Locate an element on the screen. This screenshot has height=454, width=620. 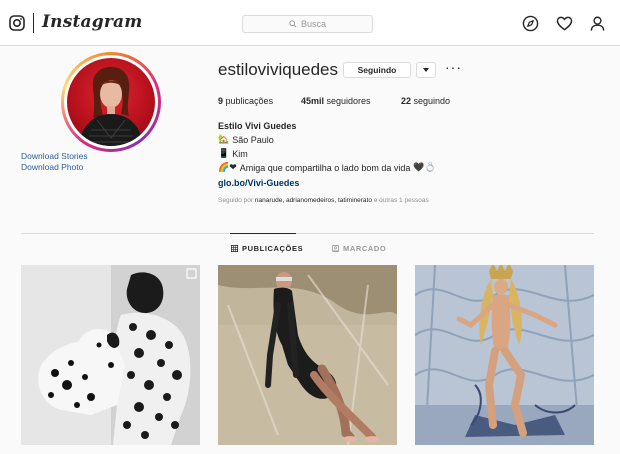
tab-tagged: MARCADO is located at coordinates (359, 248).